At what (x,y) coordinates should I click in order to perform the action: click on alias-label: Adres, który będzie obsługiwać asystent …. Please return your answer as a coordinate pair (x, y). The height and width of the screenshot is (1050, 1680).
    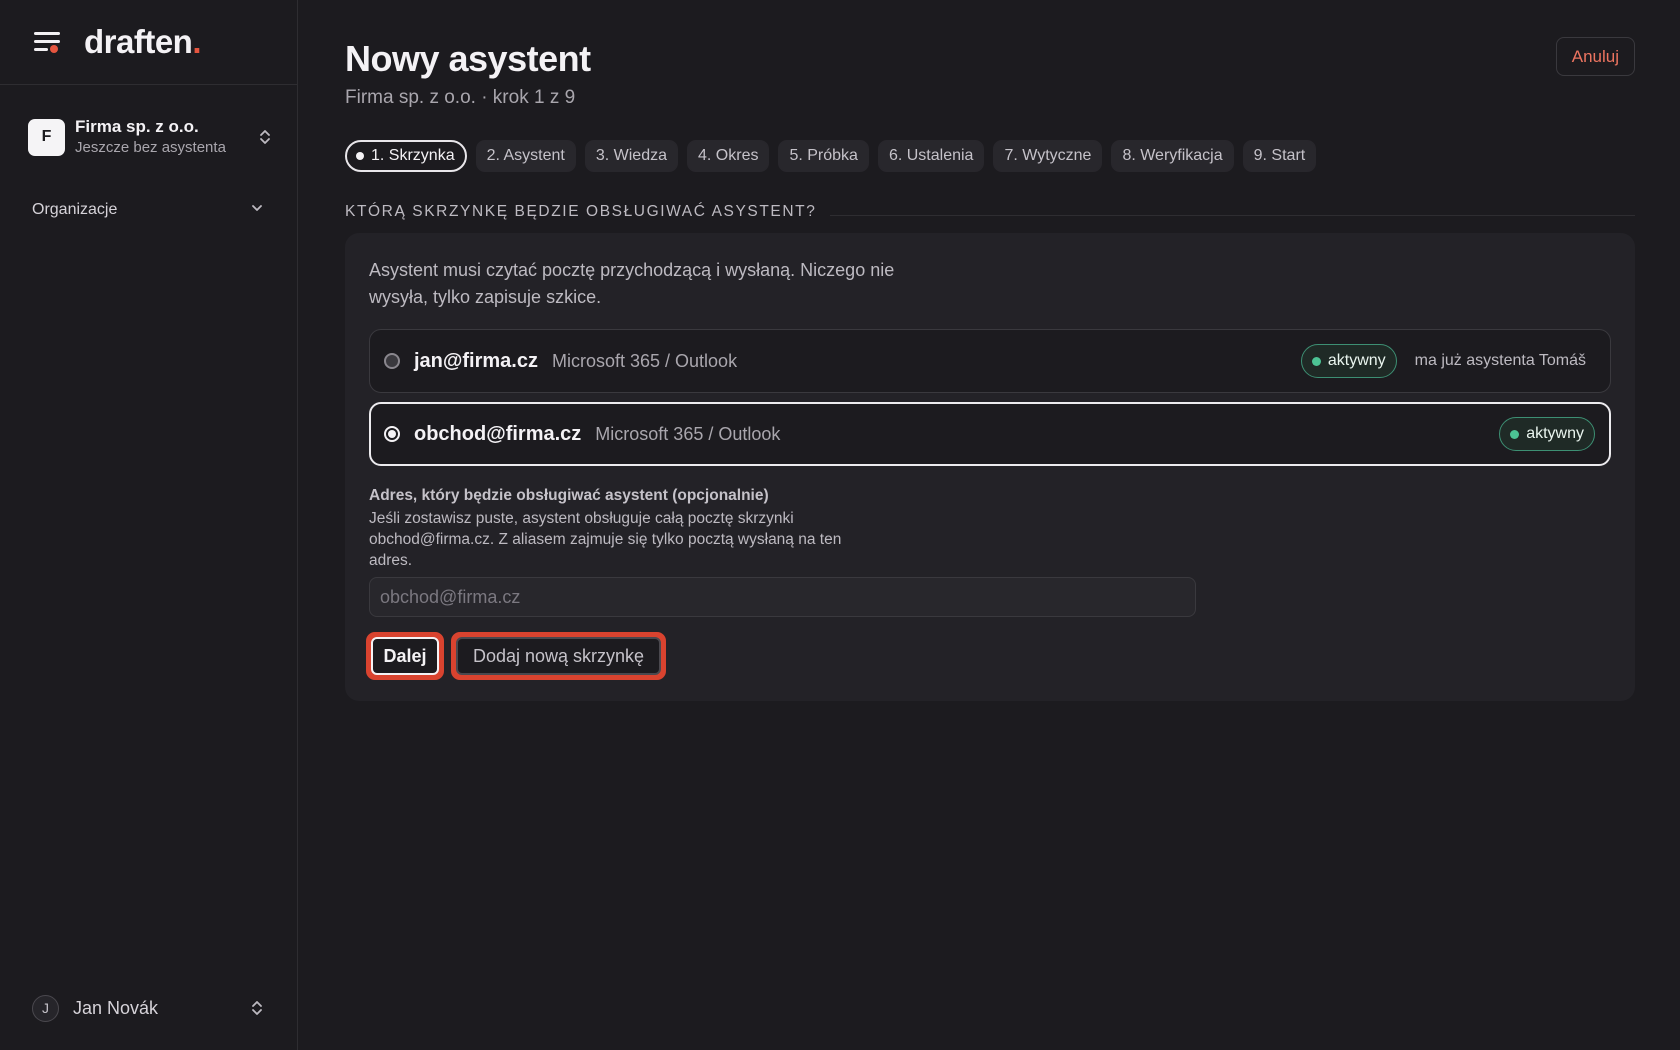
    Looking at the image, I should click on (569, 495).